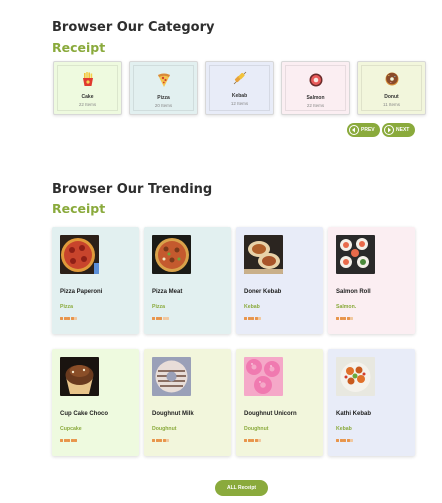 The image size is (442, 503). I want to click on fries-icon, so click(88, 79).